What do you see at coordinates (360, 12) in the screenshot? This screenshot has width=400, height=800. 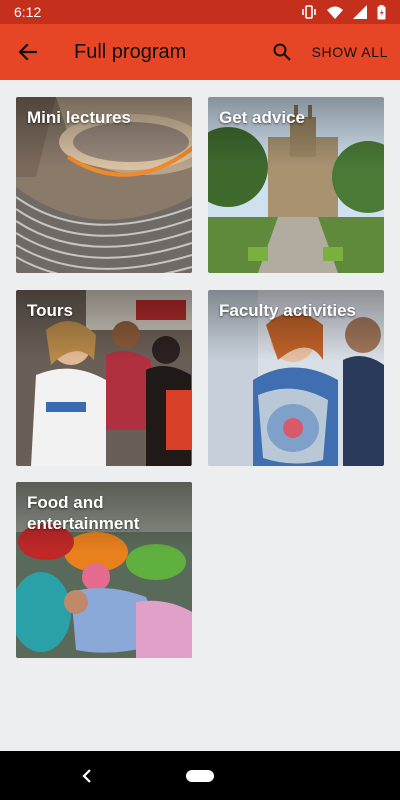 I see `signal-icon` at bounding box center [360, 12].